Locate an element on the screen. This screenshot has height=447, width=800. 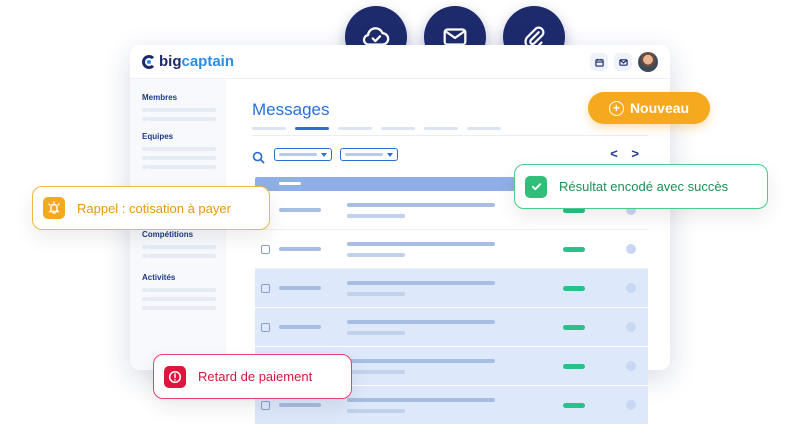
top-bar-actions is located at coordinates (624, 62).